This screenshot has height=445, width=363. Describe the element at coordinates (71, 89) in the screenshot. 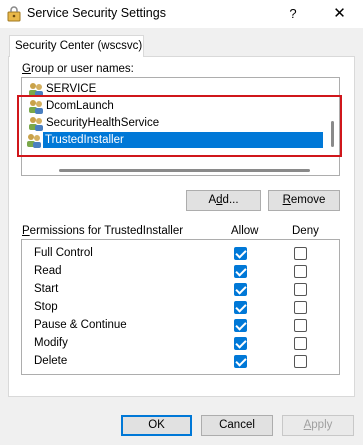

I see `user-label: SERVICE` at that location.